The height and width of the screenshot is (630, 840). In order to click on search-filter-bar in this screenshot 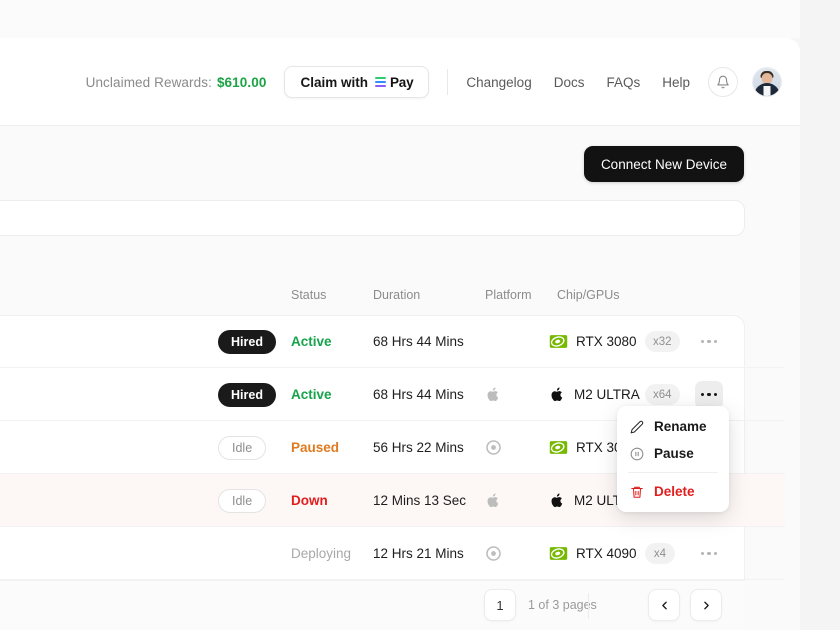, I will do `click(372, 218)`.